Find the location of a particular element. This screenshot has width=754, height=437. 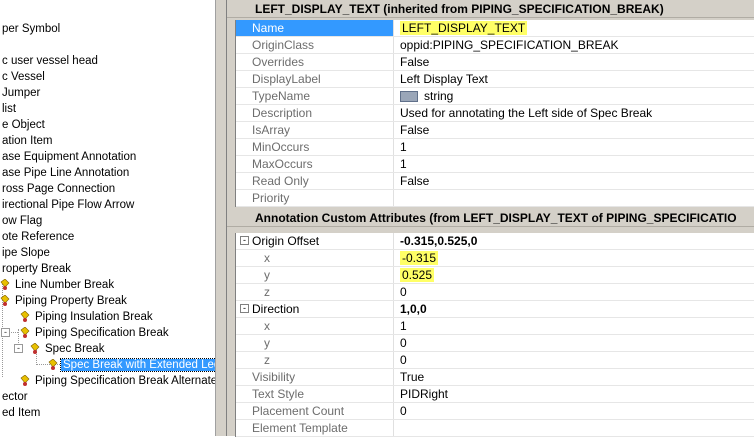

type-icon is located at coordinates (409, 97).